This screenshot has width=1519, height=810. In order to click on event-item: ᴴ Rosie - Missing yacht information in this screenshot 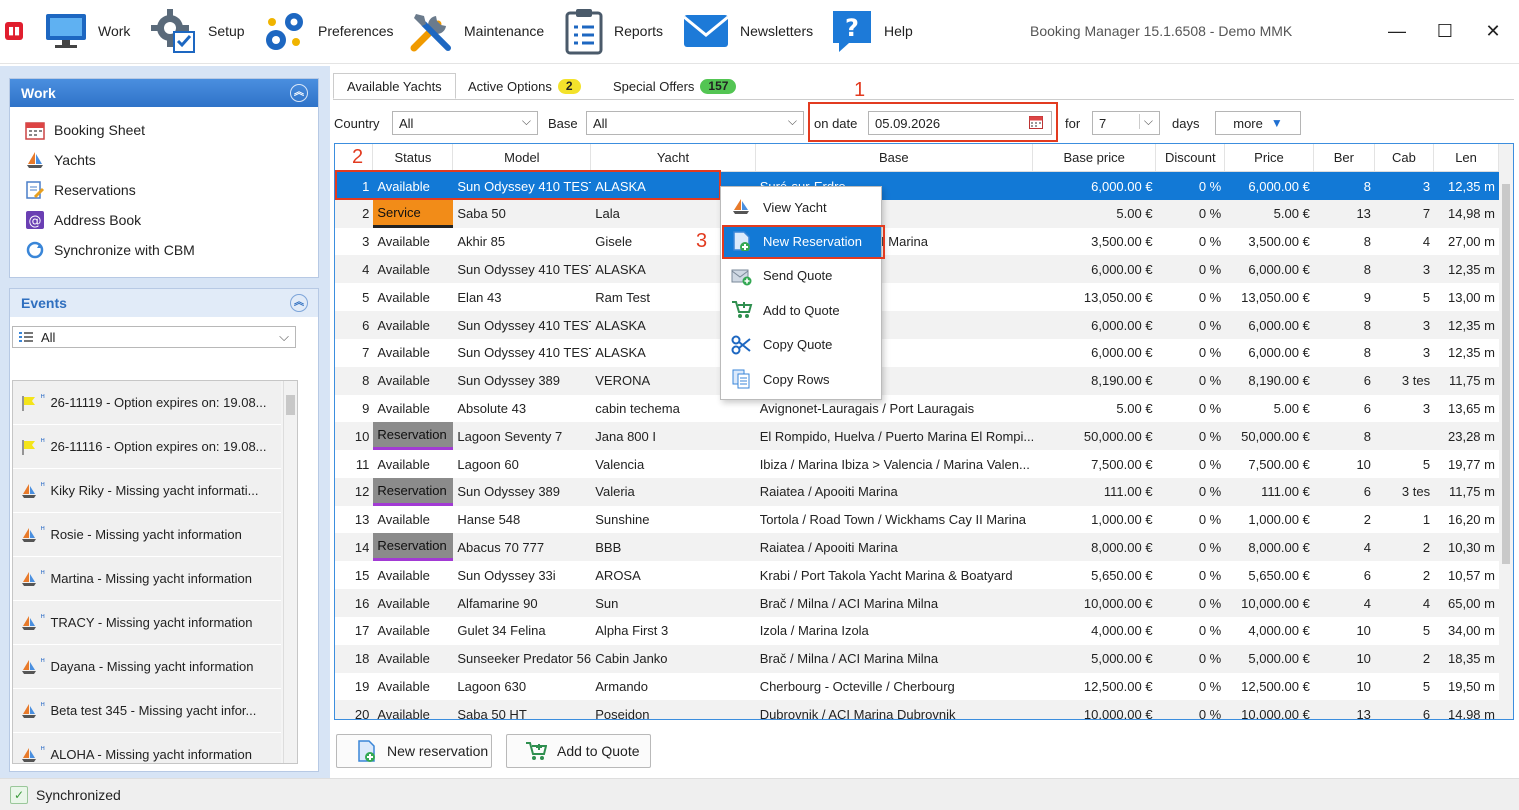, I will do `click(147, 535)`.